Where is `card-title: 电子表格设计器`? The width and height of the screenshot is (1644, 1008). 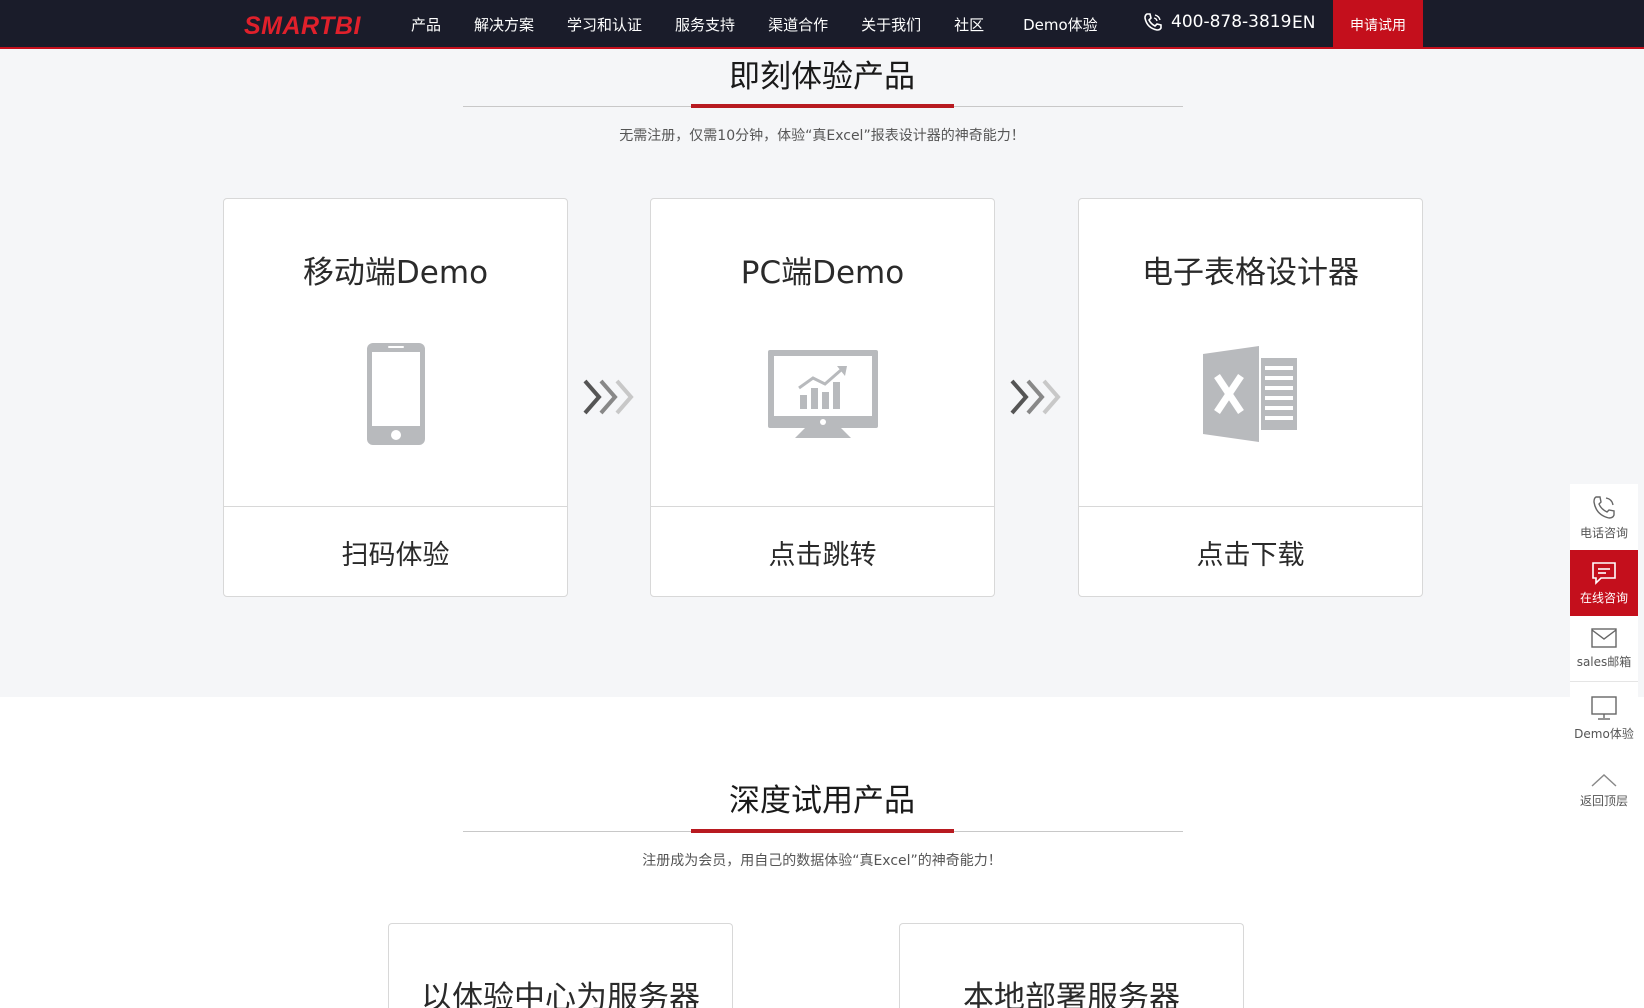
card-title: 电子表格设计器 is located at coordinates (1250, 273).